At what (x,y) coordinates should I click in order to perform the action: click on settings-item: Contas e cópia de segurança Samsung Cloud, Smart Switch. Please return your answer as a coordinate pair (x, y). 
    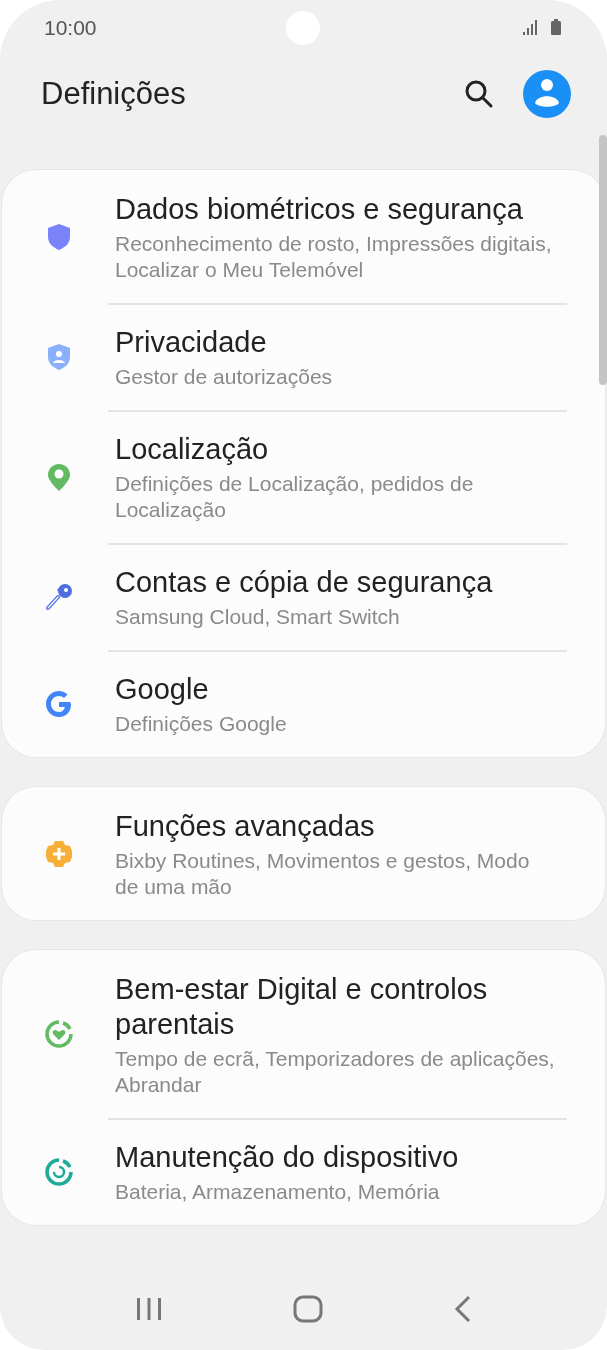
    Looking at the image, I should click on (303, 596).